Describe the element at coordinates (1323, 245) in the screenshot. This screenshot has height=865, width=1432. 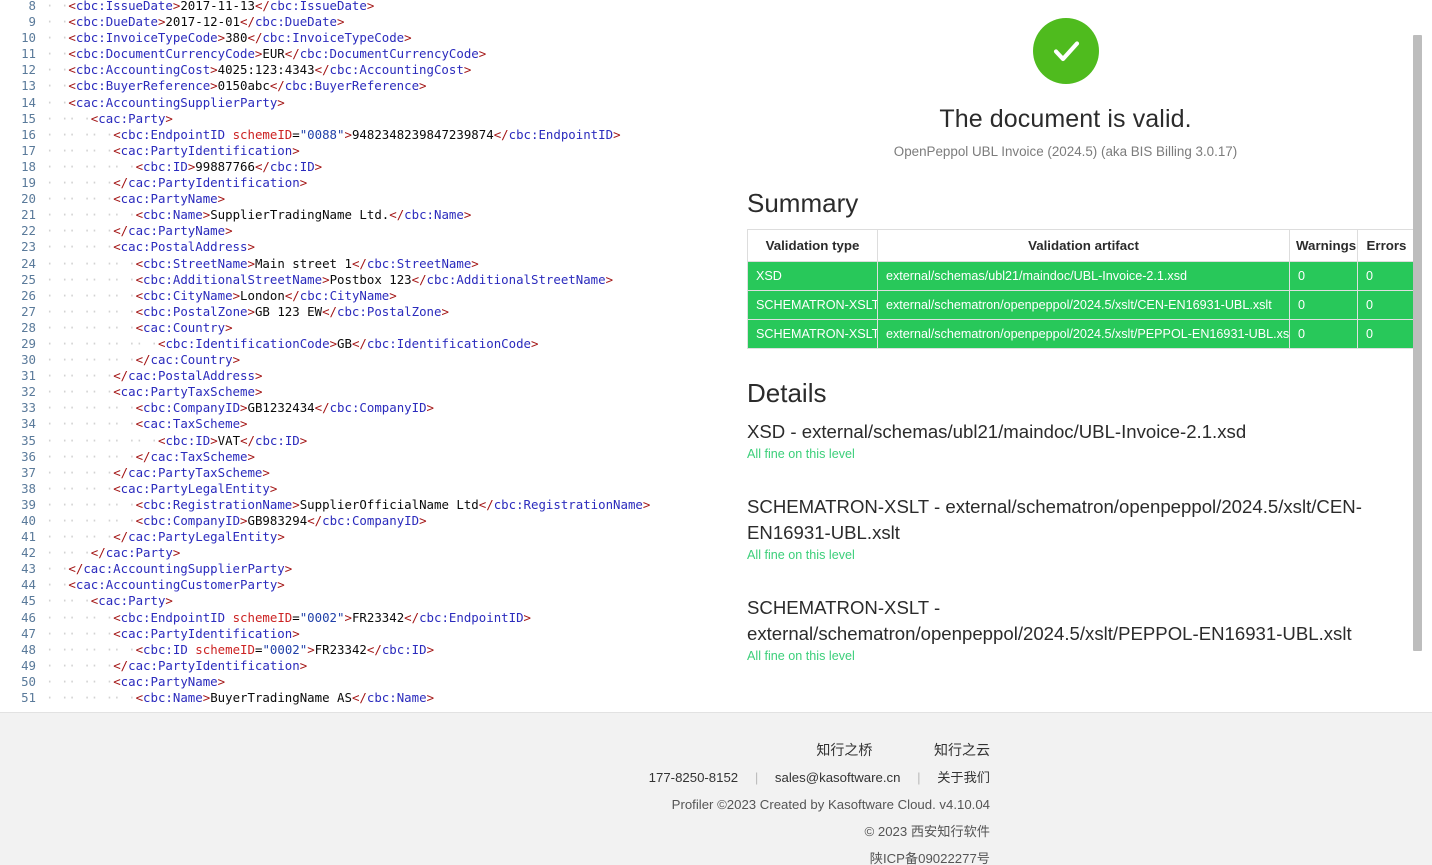
I see `column-header-warnings: Warnings` at that location.